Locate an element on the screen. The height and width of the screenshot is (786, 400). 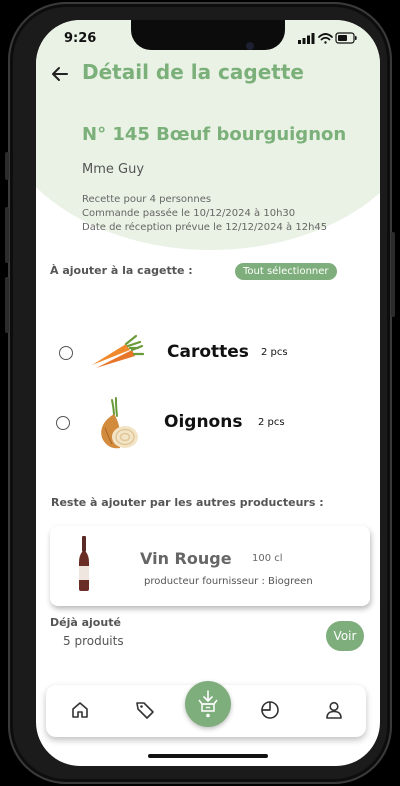
bottom-nav is located at coordinates (206, 709).